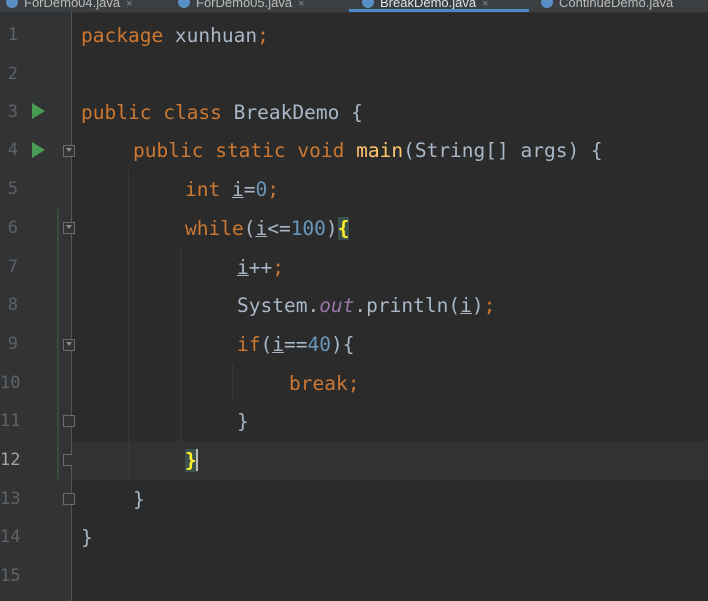 Image resolution: width=708 pixels, height=601 pixels. I want to click on line-number: 6, so click(9, 228).